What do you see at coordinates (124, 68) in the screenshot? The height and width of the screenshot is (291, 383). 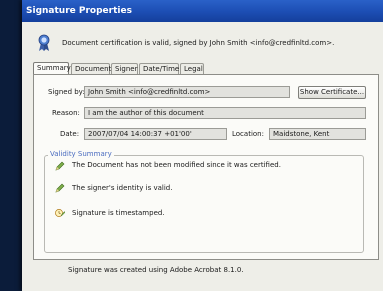 I see `tab-signer: Signer` at bounding box center [124, 68].